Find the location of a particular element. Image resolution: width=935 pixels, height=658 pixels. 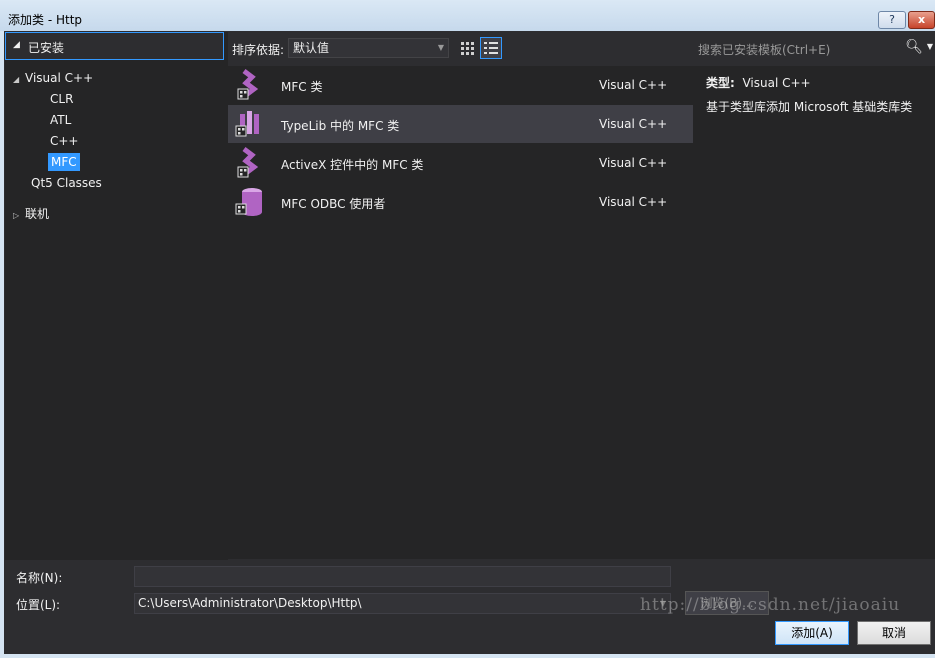

location-input: C:\Users\Administrator\Desktop\Http\ ▼ is located at coordinates (402, 603).